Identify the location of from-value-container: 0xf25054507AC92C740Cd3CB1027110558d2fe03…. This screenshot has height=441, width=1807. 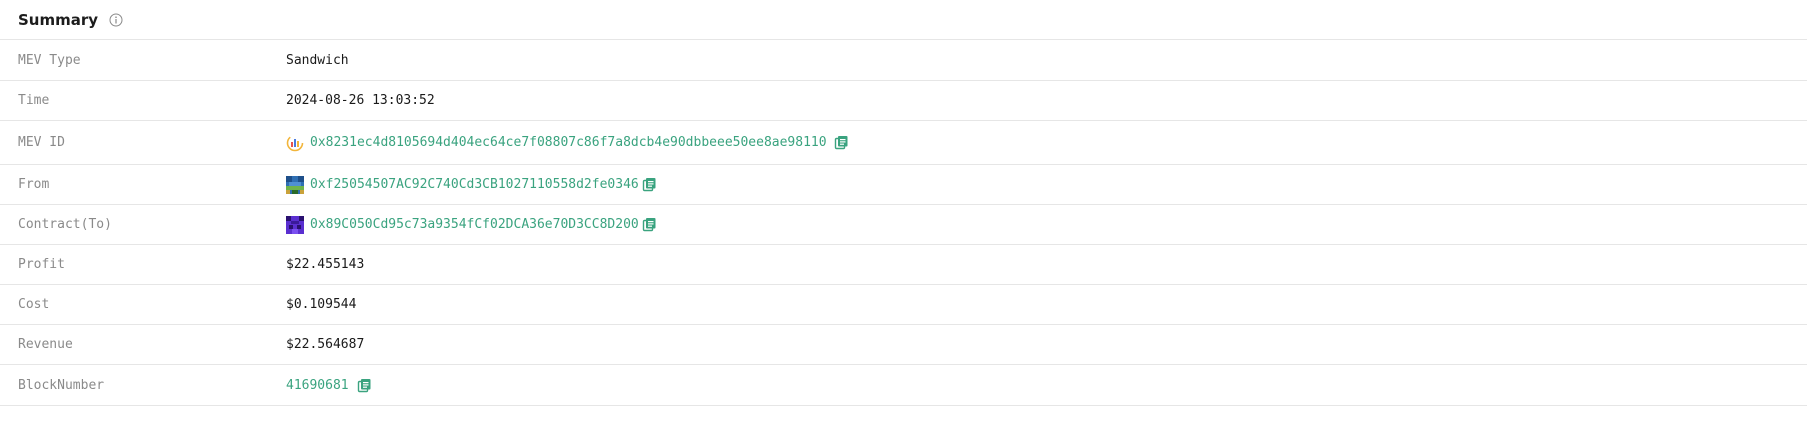
(471, 184).